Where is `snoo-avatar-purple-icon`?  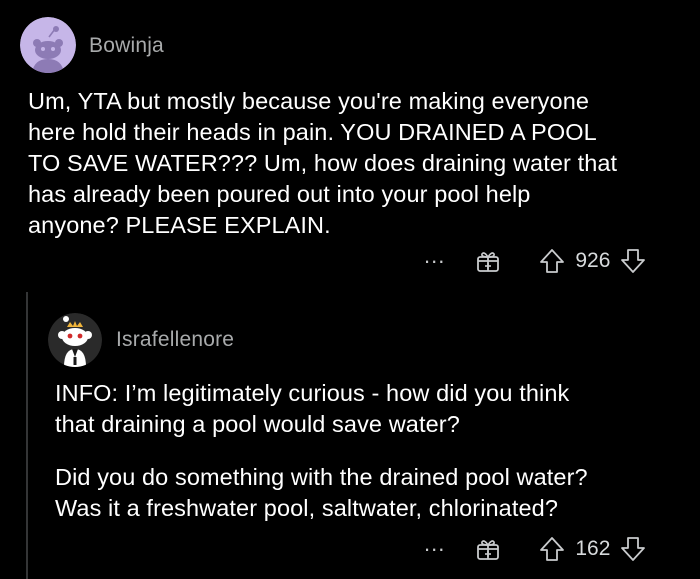
snoo-avatar-purple-icon is located at coordinates (48, 45).